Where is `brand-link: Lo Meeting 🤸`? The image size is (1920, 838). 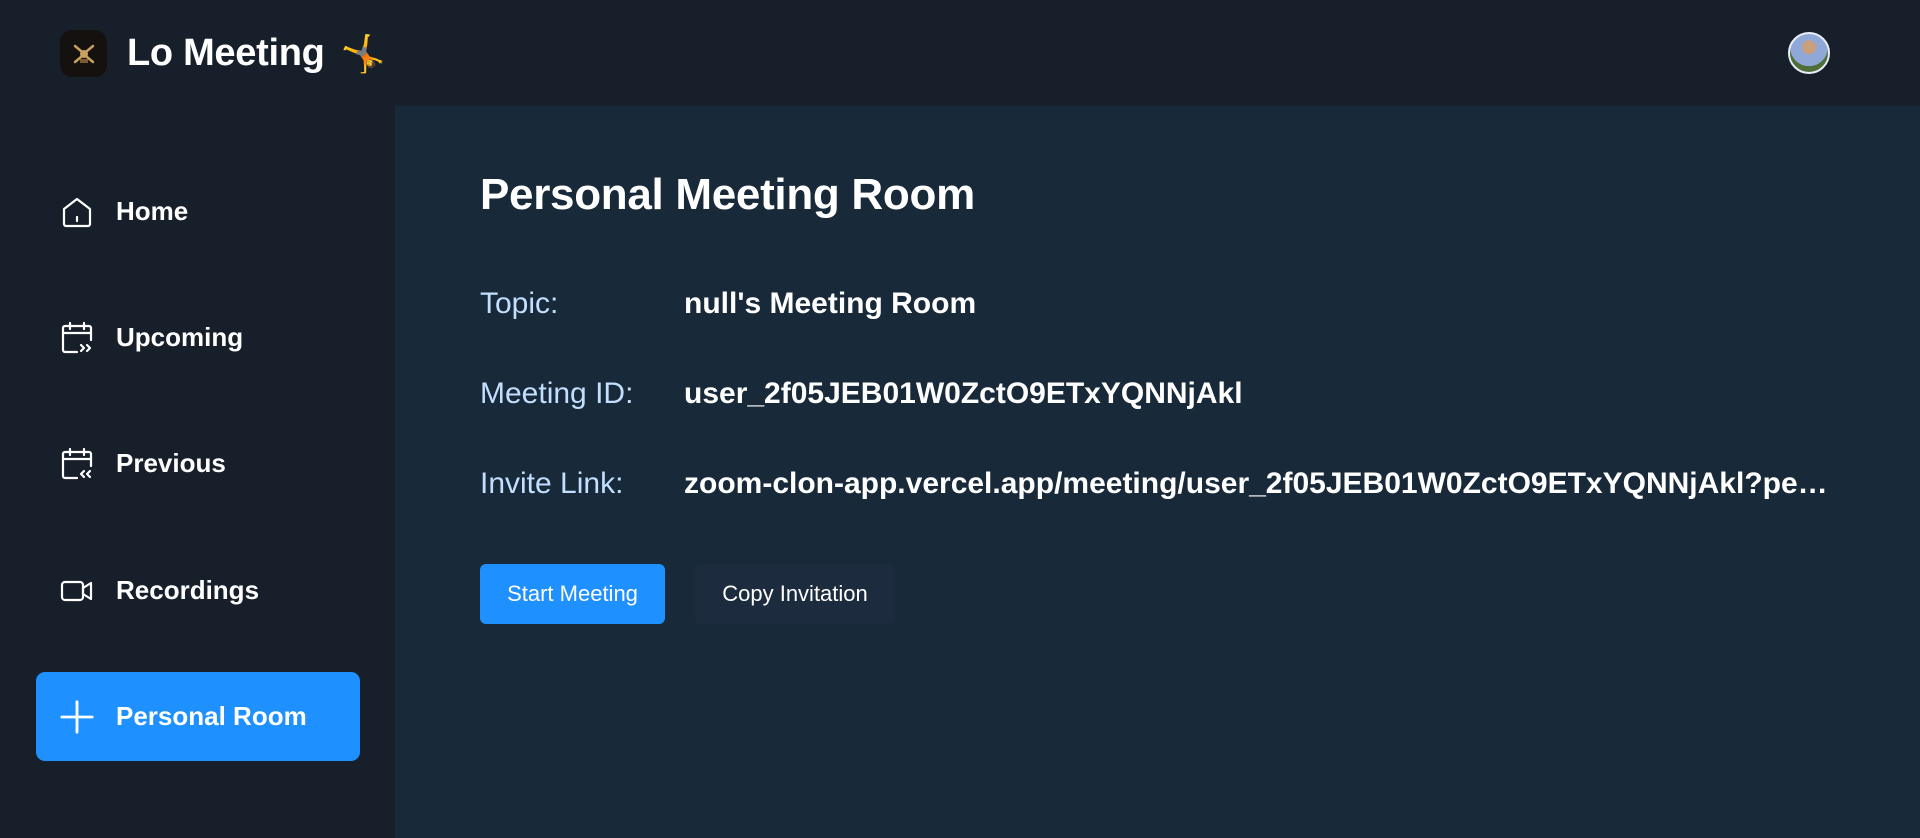
brand-link: Lo Meeting 🤸 is located at coordinates (222, 53).